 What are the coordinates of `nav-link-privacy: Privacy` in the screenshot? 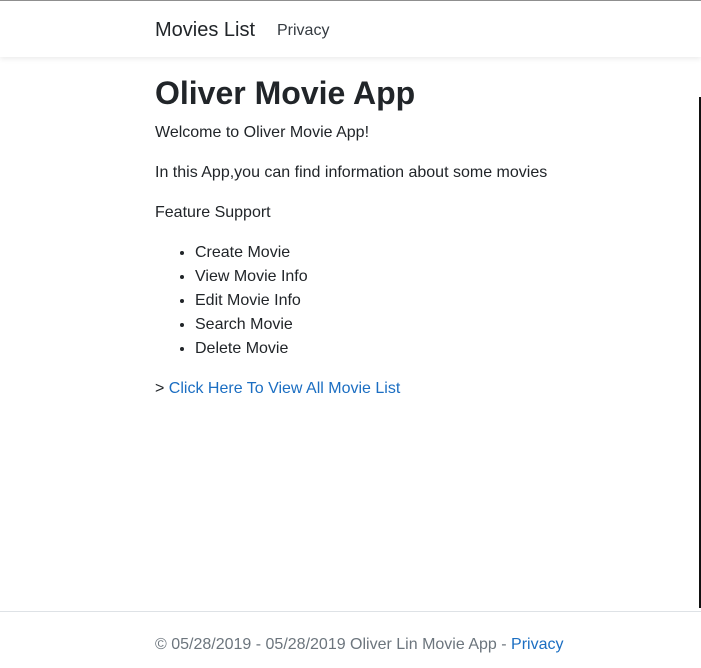 It's located at (303, 31).